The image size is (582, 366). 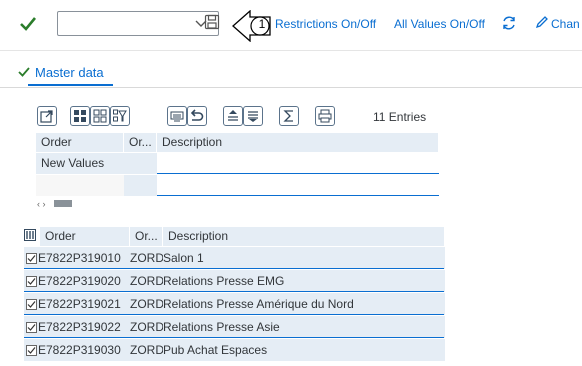 I want to click on change-button: Chan, so click(x=565, y=24).